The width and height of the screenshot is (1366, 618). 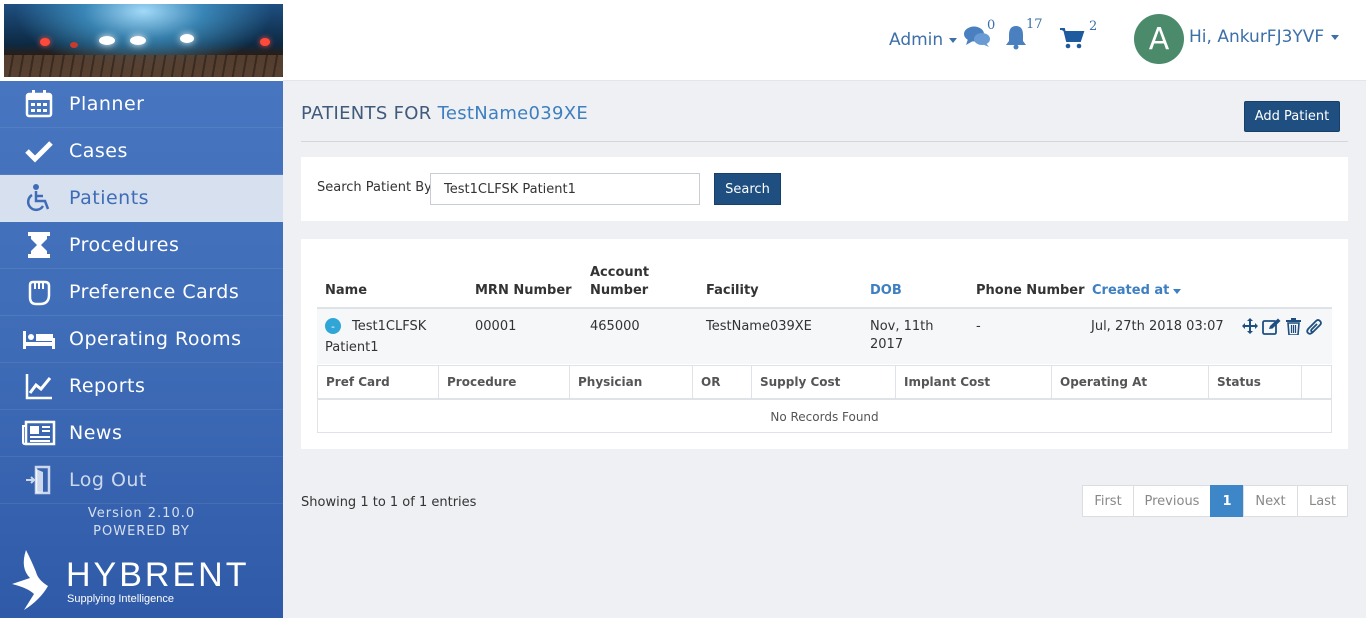 I want to click on page-previous-button: Previous, so click(x=1172, y=501).